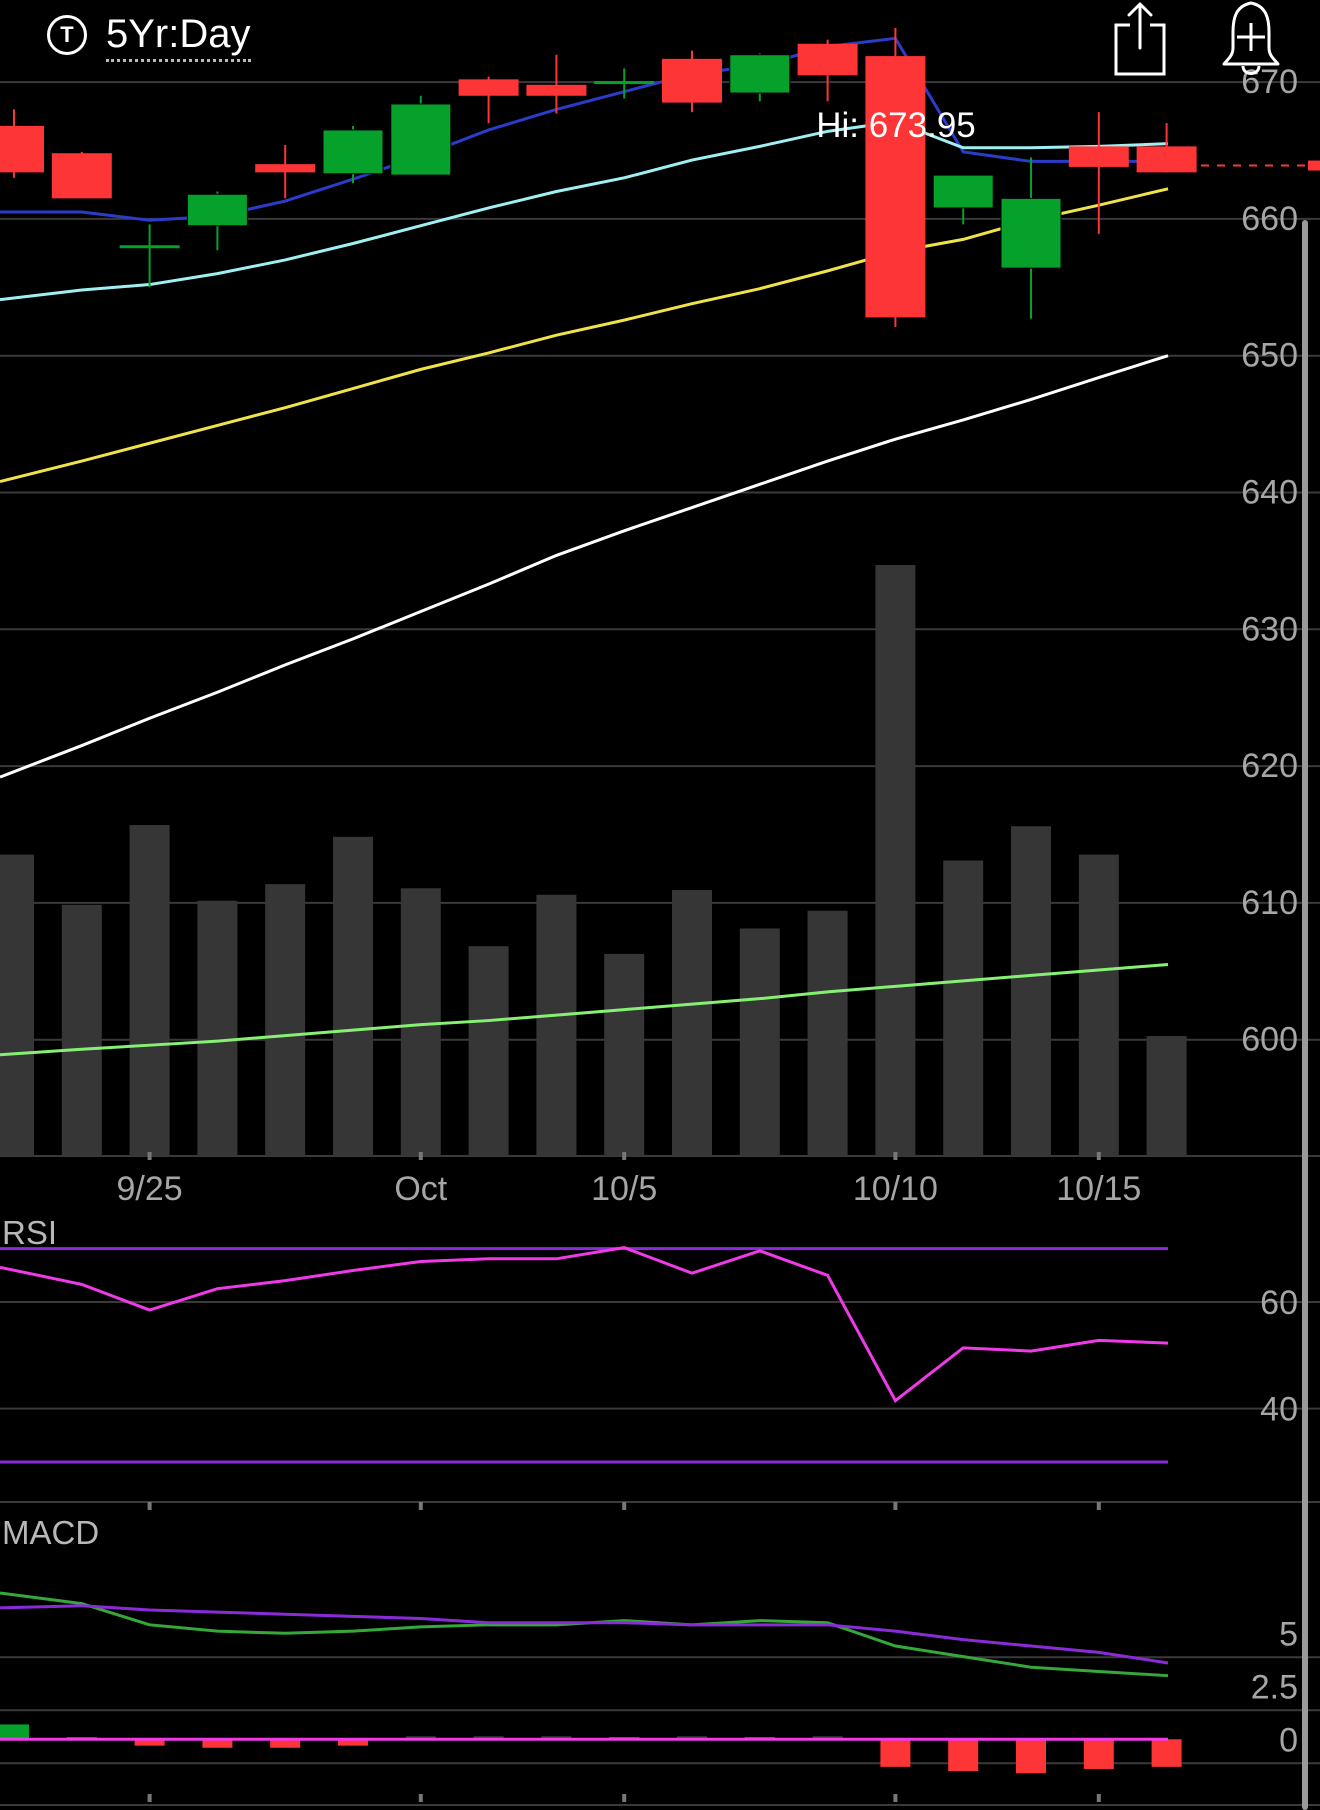 Image resolution: width=1320 pixels, height=1810 pixels. I want to click on x-tick-label: 10/5, so click(624, 1189).